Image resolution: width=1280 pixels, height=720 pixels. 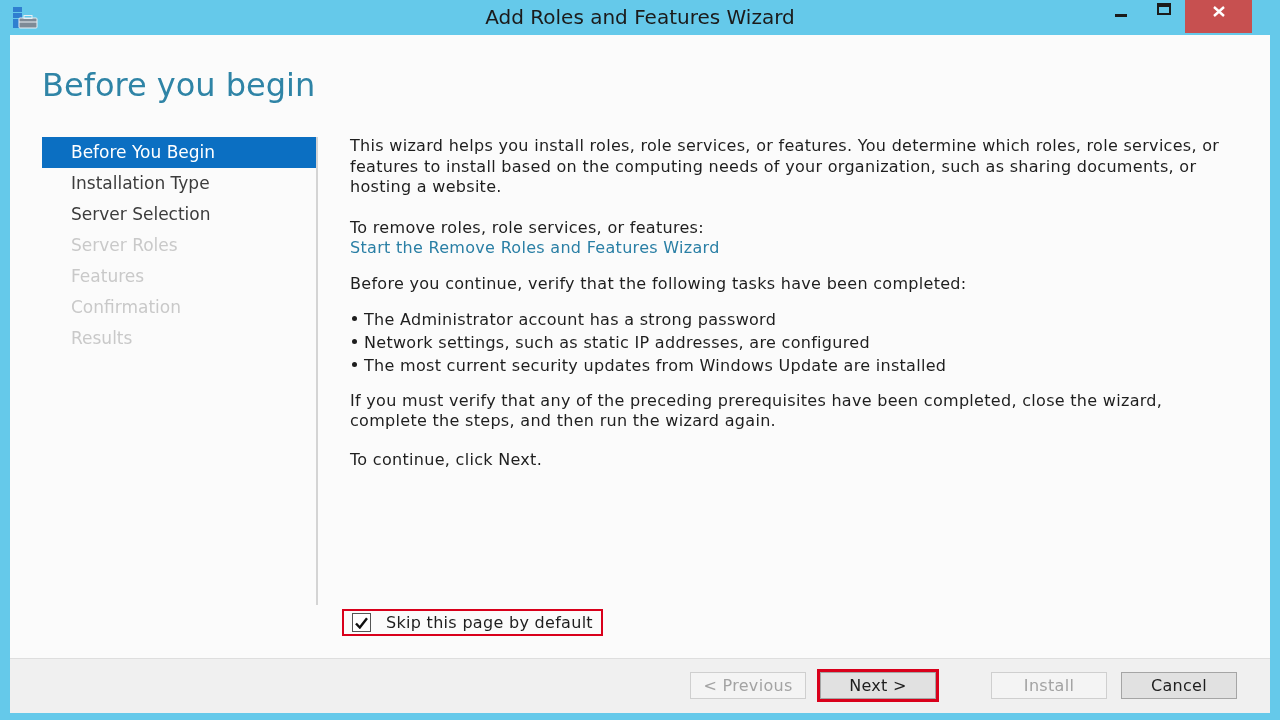 I want to click on server-icon, so click(x=25, y=17).